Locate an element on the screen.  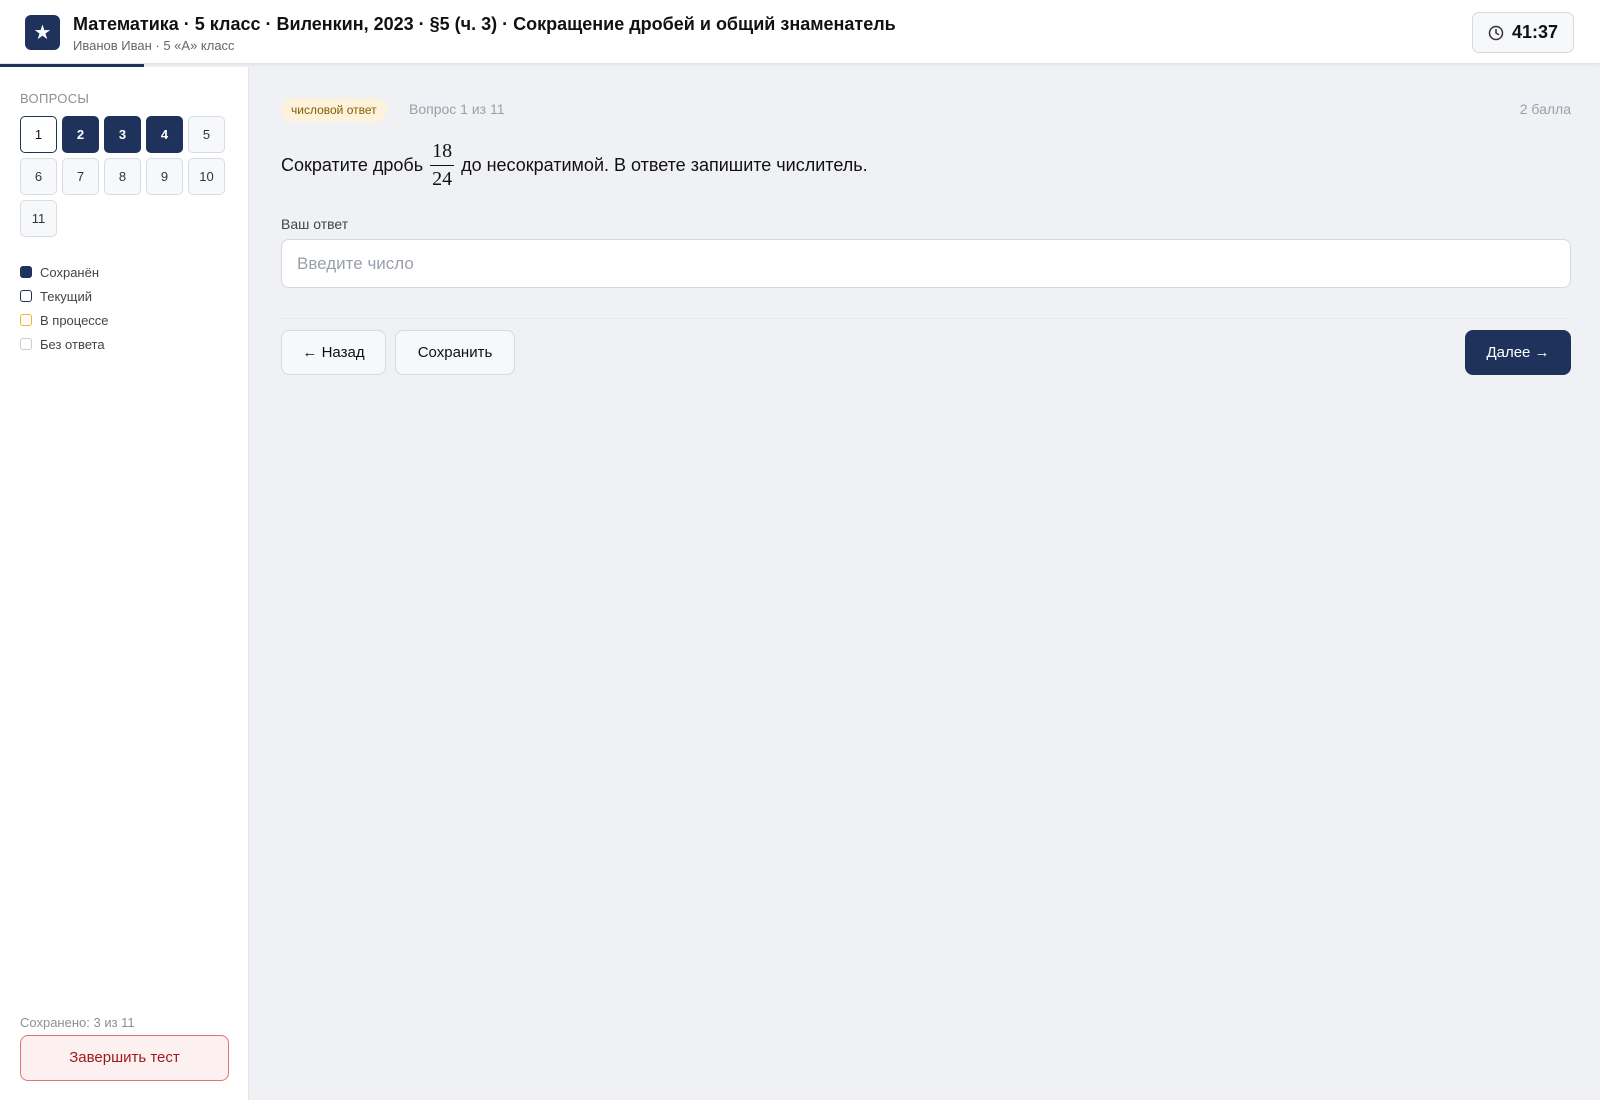
questions-heading: ВОПРОСЫ is located at coordinates (55, 98).